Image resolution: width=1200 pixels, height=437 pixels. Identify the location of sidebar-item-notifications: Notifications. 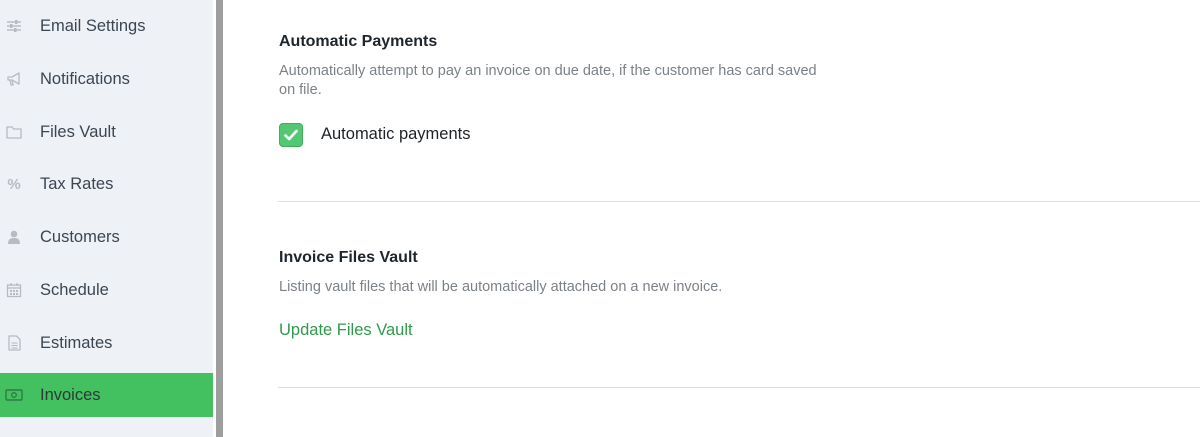
(106, 79).